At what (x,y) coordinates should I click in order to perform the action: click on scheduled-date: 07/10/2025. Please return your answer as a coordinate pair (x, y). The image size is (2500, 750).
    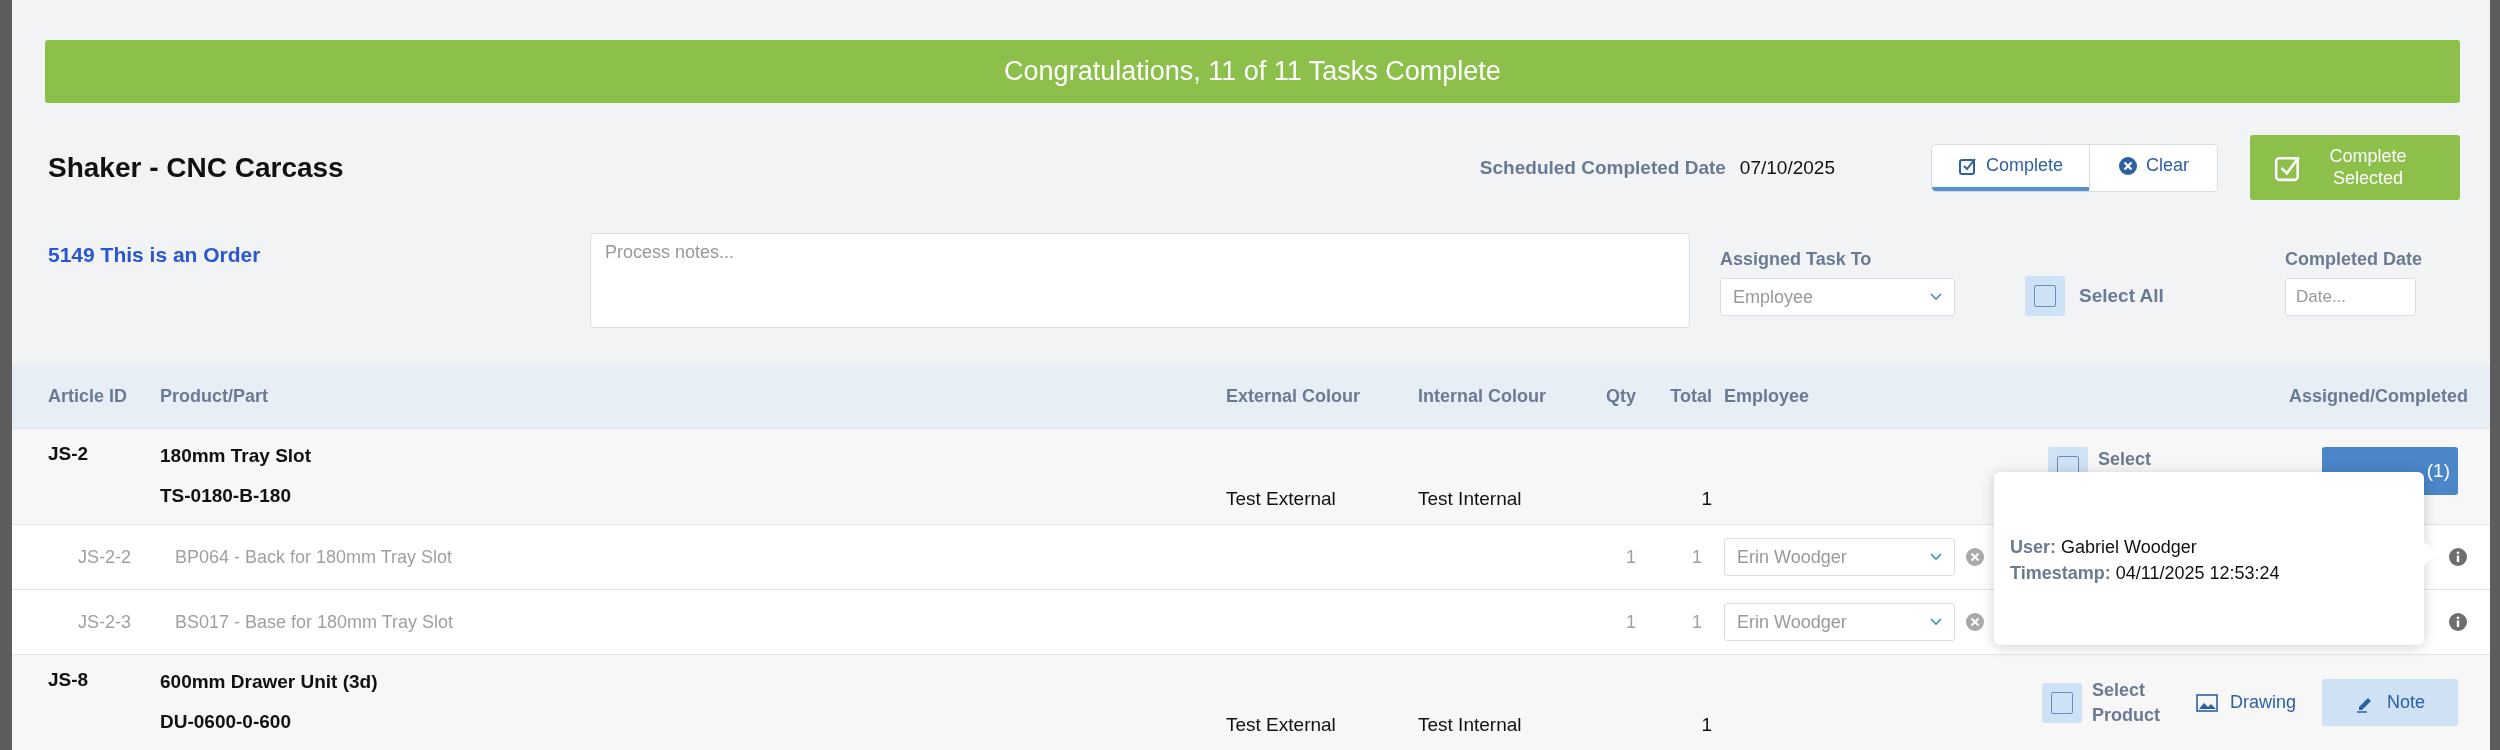
    Looking at the image, I should click on (1787, 167).